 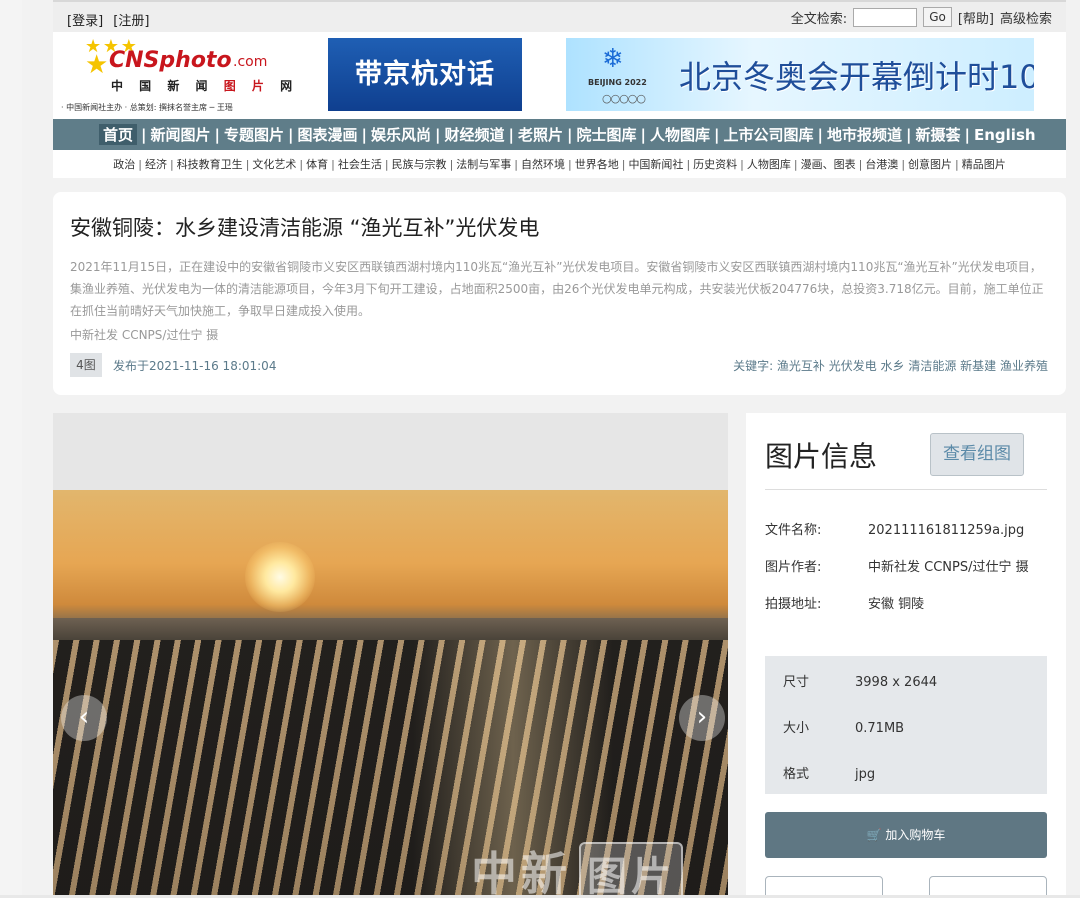 What do you see at coordinates (864, 134) in the screenshot?
I see `nav-item: 地市报频道` at bounding box center [864, 134].